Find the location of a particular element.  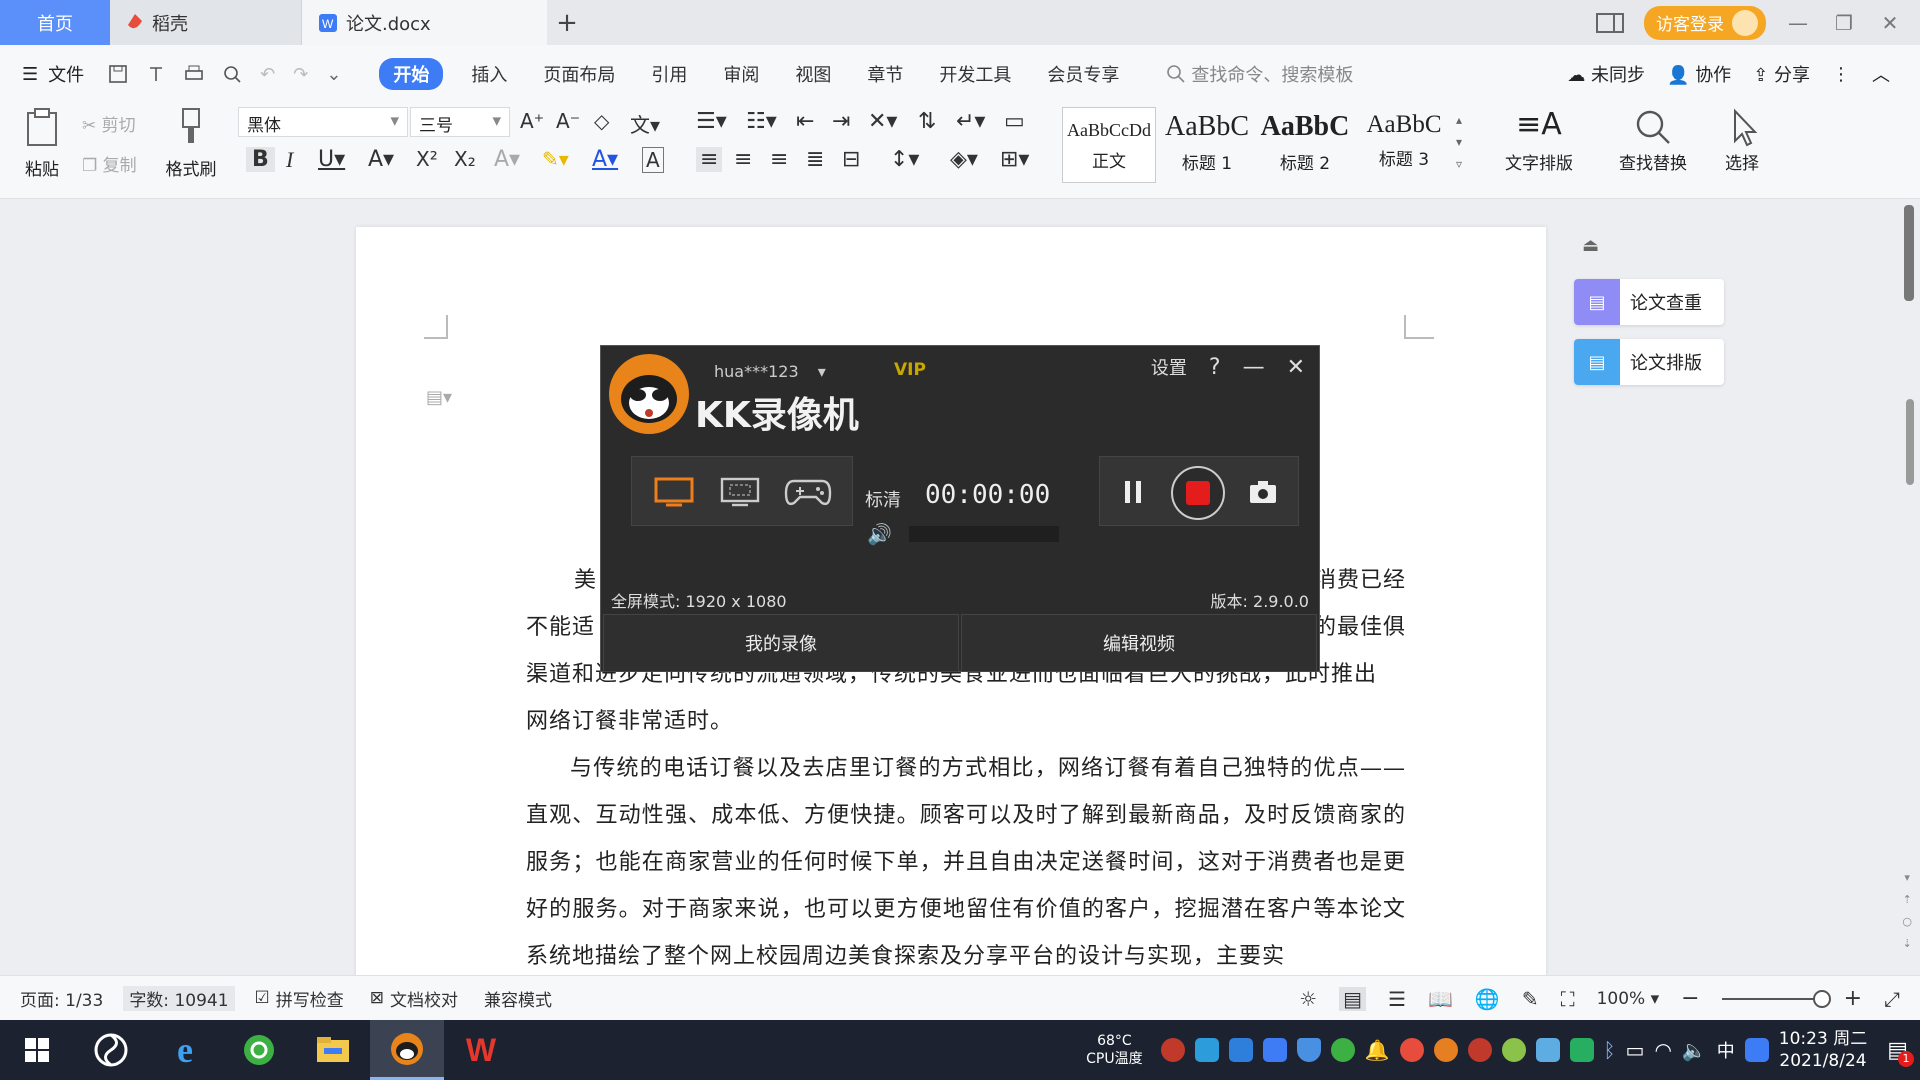

page-nav-icons: ▾ ⇡ ○ ⇣ is located at coordinates (1907, 911).